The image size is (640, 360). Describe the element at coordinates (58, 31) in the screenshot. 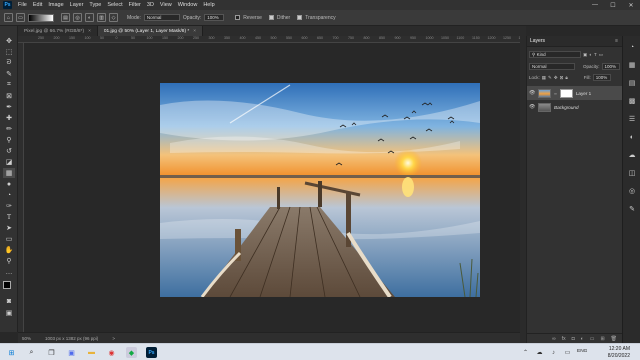

I see `tab-pixel-jpg: Pixel.jpg @ 66.7% (RGB/8*) ×` at that location.